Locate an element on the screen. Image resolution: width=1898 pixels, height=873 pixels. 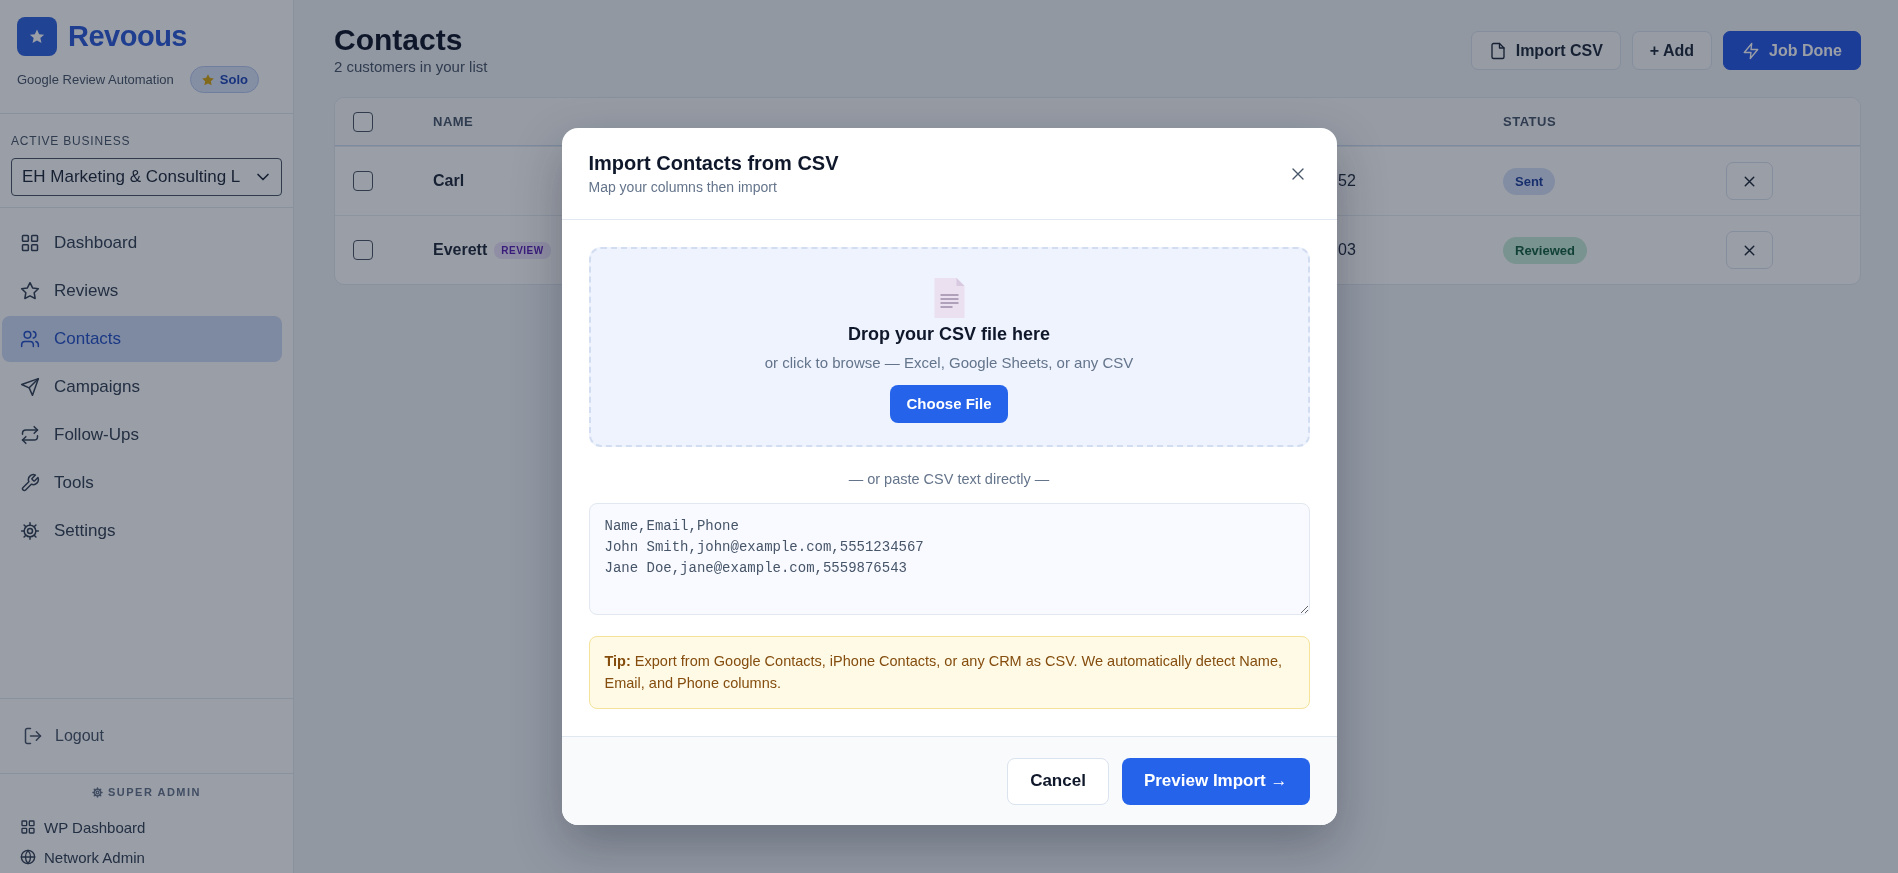
drop-zone: Drop your CSV file here or click to browse — Excel, Google Sheets, or any CSV Choose File is located at coordinates (949, 347).